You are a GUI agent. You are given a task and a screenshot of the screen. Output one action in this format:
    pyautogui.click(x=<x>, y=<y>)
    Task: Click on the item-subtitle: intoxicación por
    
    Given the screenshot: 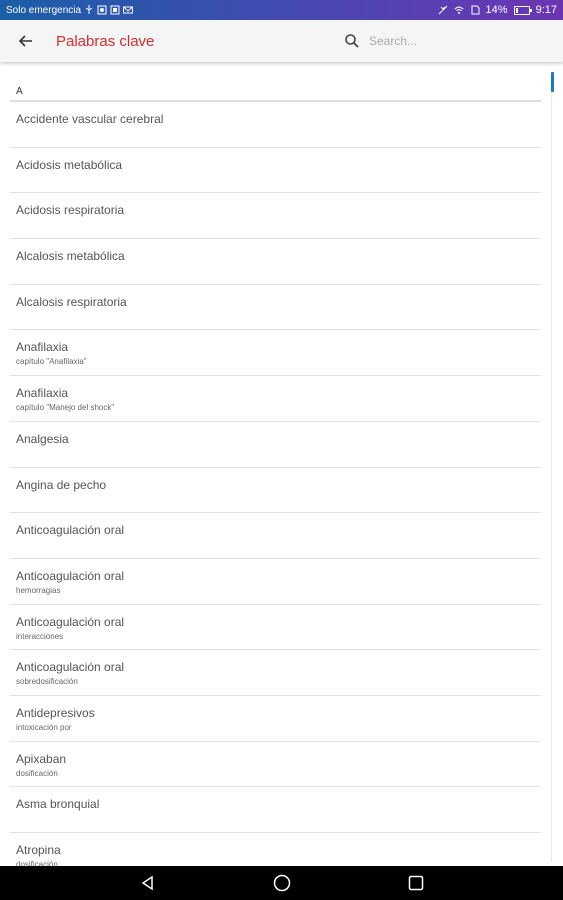 What is the action you would take?
    pyautogui.click(x=44, y=727)
    